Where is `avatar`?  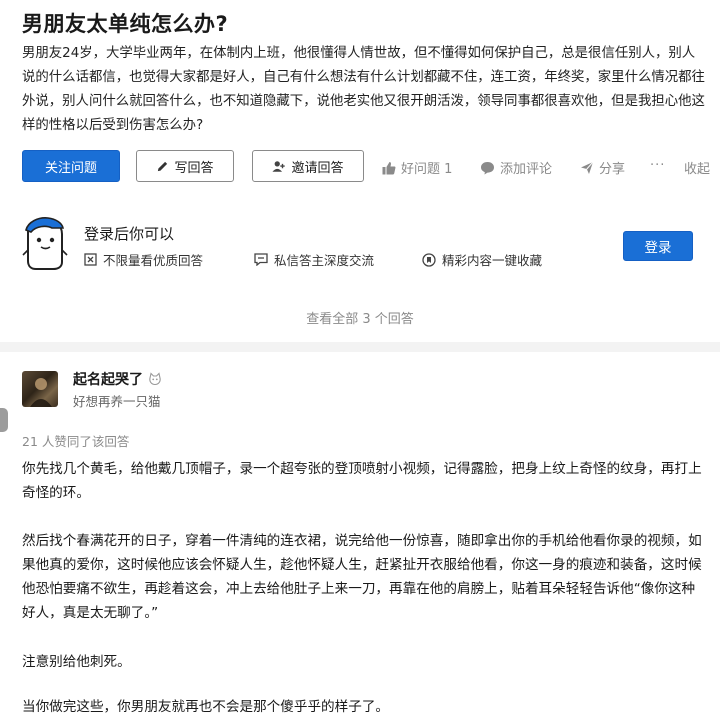 avatar is located at coordinates (40, 389).